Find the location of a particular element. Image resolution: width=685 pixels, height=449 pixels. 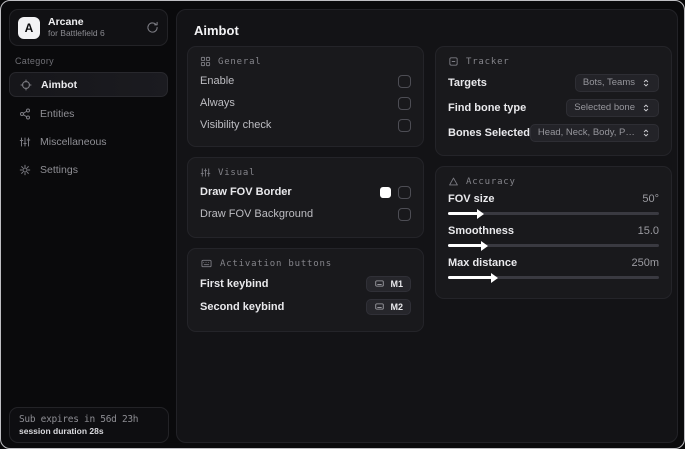

activation-card-header: Activation buttons is located at coordinates (305, 263).